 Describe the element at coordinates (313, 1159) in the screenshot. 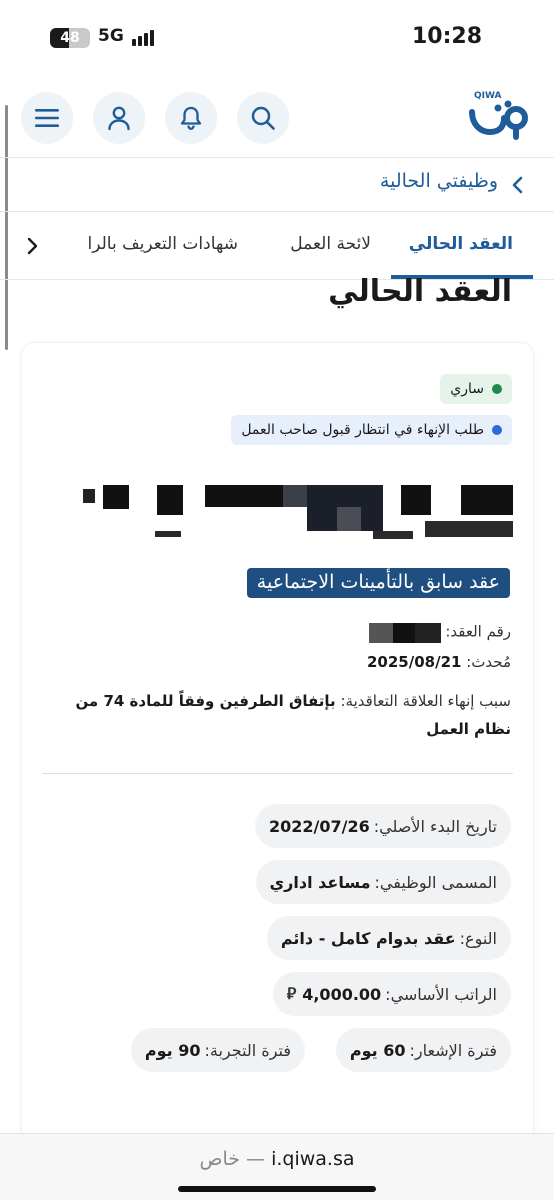

I see `url-domain: i.qiwa.sa` at that location.